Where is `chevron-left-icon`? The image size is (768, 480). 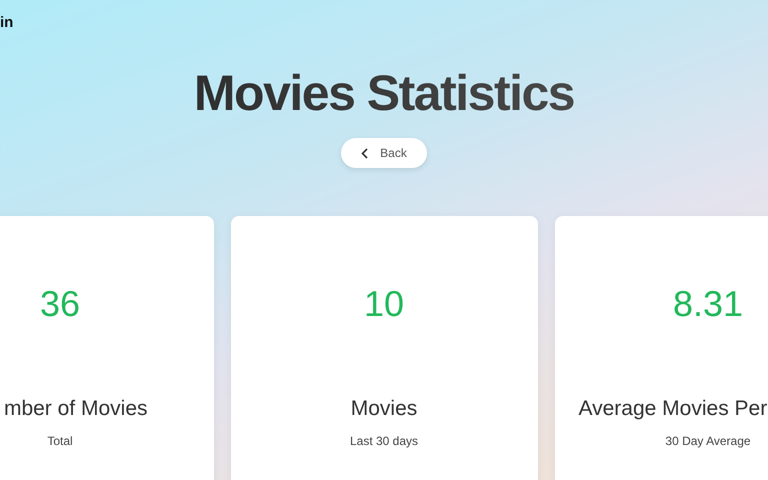 chevron-left-icon is located at coordinates (364, 153).